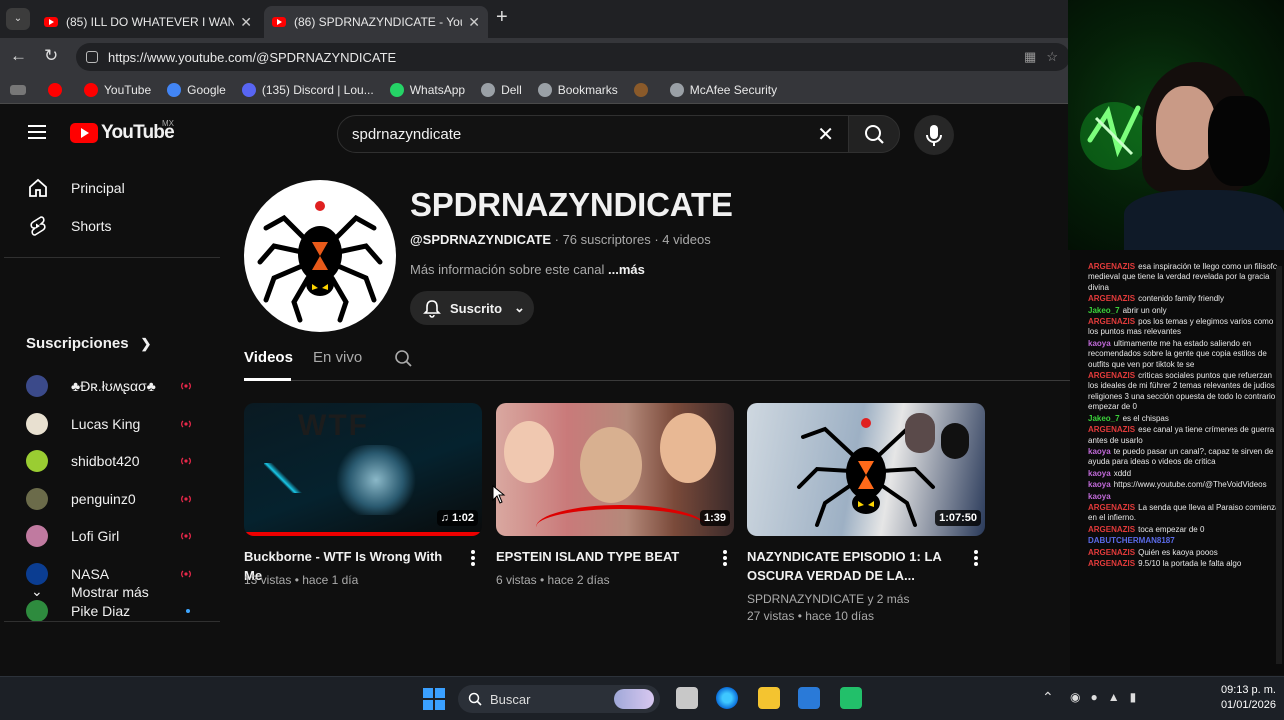 The width and height of the screenshot is (1284, 720). What do you see at coordinates (21, 89) in the screenshot?
I see `bookmarks-menu-icon` at bounding box center [21, 89].